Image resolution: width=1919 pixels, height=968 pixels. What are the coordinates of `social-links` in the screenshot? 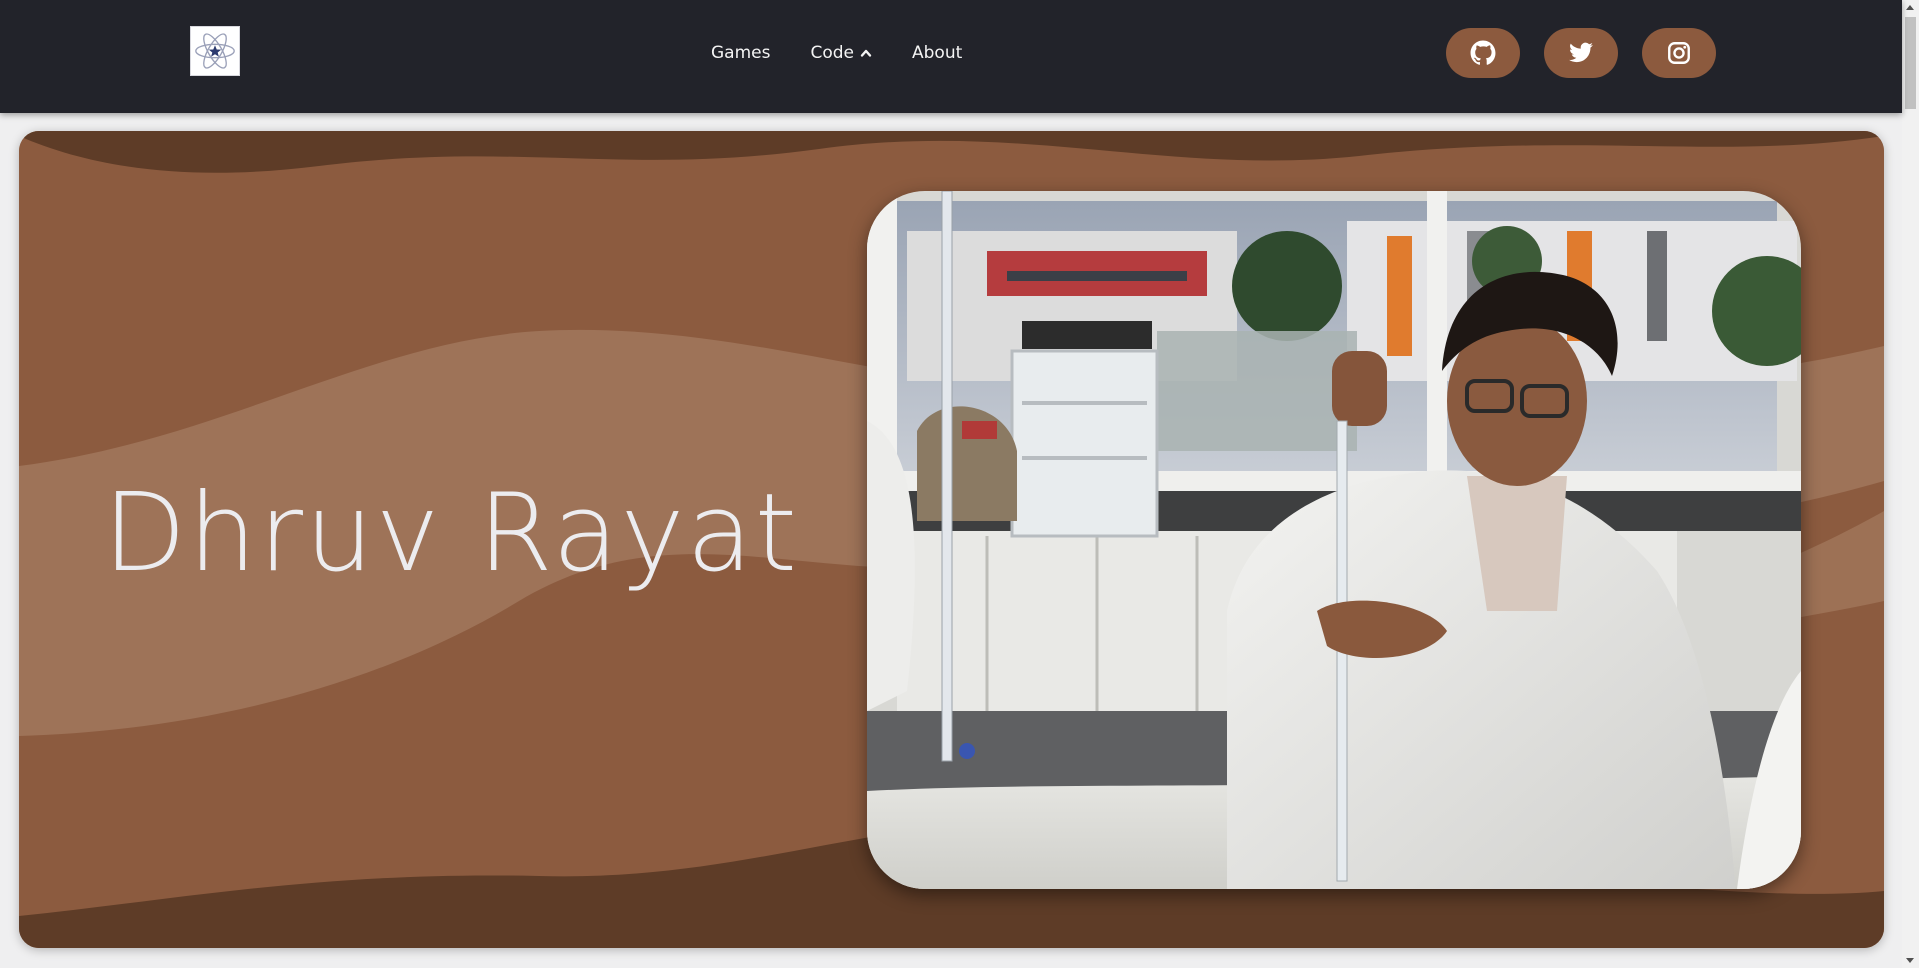 It's located at (1581, 53).